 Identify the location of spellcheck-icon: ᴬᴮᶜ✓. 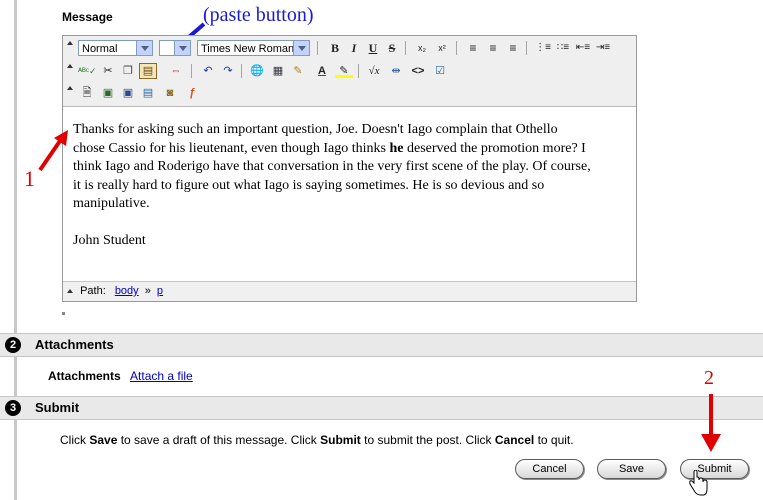
(87, 71).